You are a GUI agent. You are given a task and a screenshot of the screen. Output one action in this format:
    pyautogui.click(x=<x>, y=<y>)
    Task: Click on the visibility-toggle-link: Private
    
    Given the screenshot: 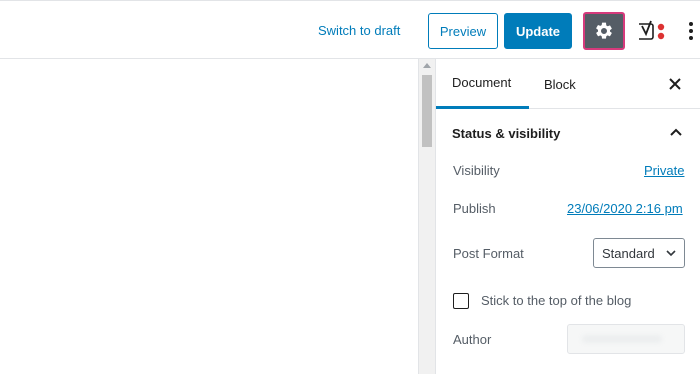 What is the action you would take?
    pyautogui.click(x=664, y=170)
    